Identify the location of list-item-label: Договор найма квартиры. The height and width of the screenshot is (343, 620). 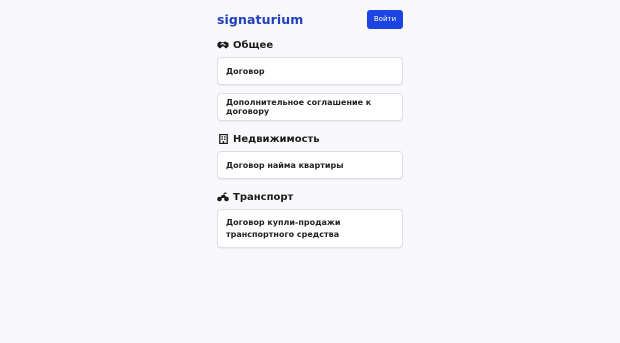
(285, 165).